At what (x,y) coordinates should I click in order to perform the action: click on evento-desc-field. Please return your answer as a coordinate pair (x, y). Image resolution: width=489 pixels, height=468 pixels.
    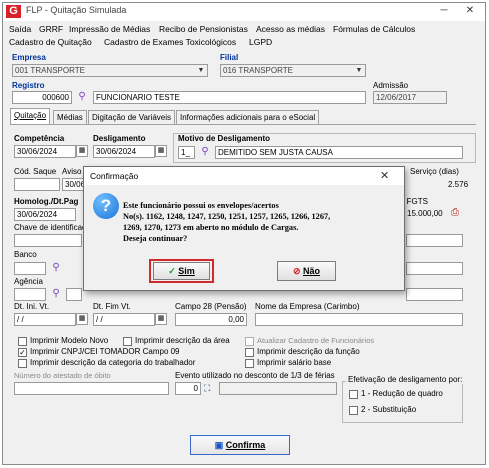
    Looking at the image, I should click on (278, 388).